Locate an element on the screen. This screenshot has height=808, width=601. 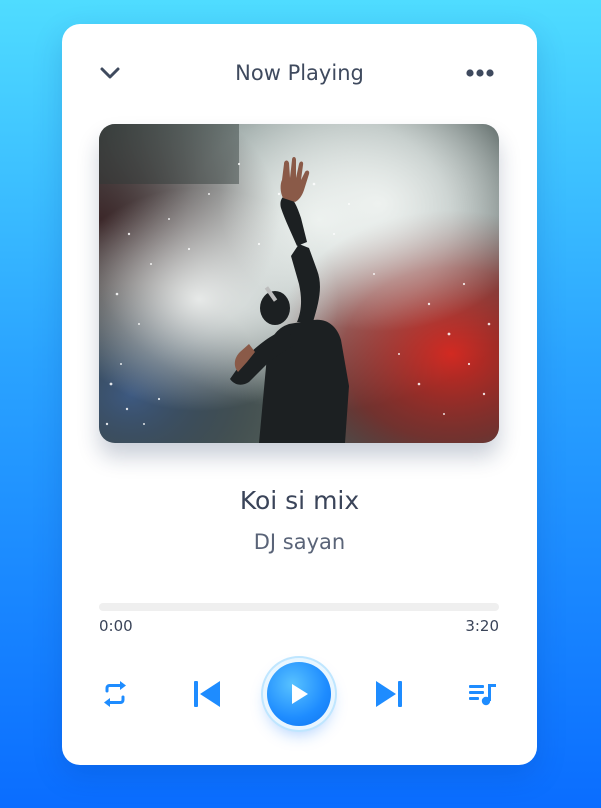
more-options-button is located at coordinates (480, 73).